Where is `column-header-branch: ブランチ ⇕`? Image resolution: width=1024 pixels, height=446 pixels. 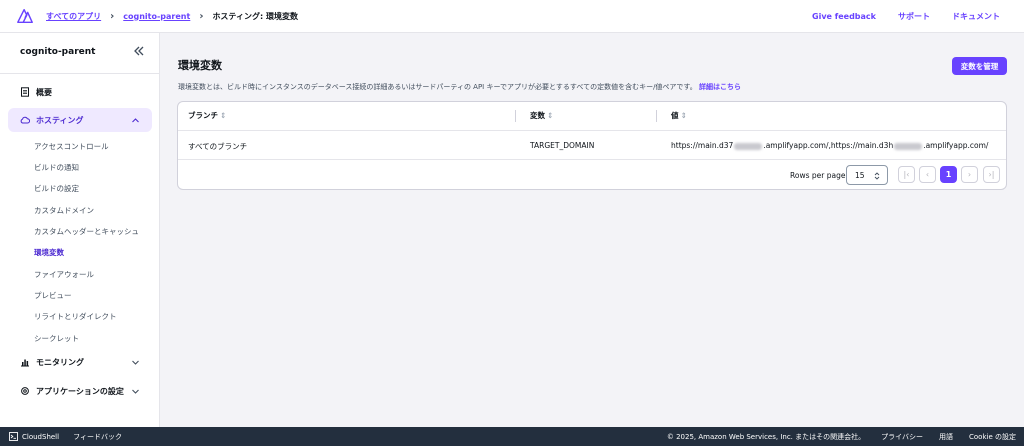
column-header-branch: ブランチ ⇕ is located at coordinates (207, 115).